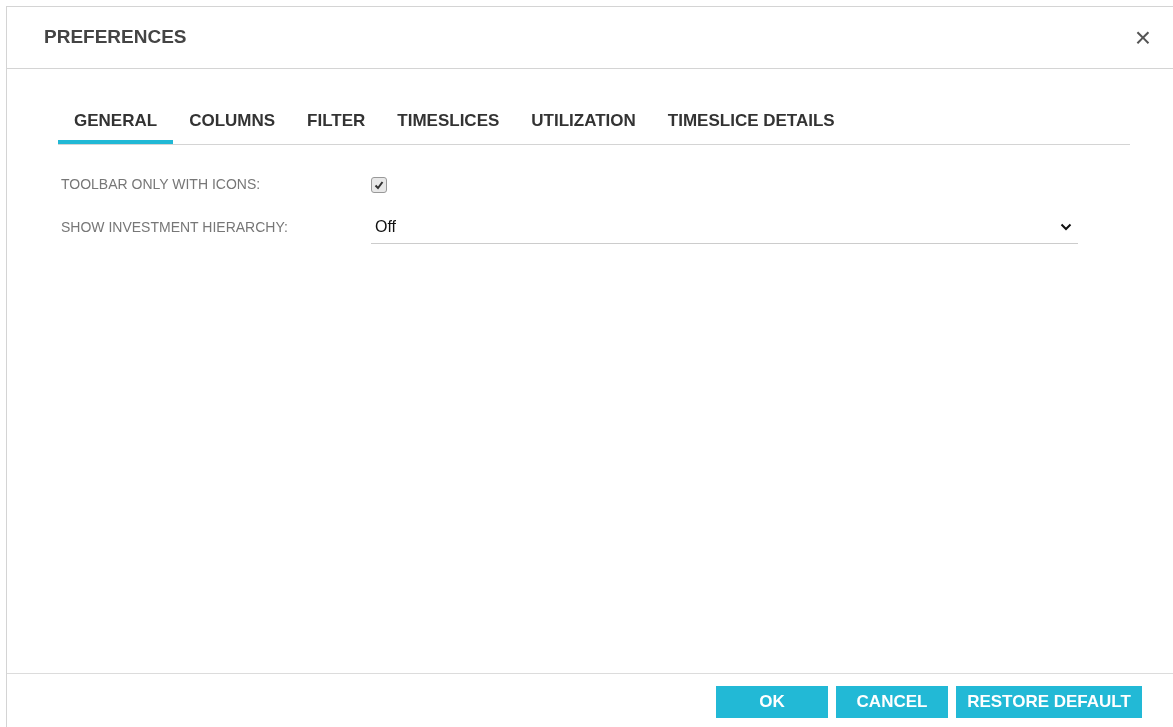 The width and height of the screenshot is (1173, 727). Describe the element at coordinates (448, 121) in the screenshot. I see `tab: TIMESLICES` at that location.